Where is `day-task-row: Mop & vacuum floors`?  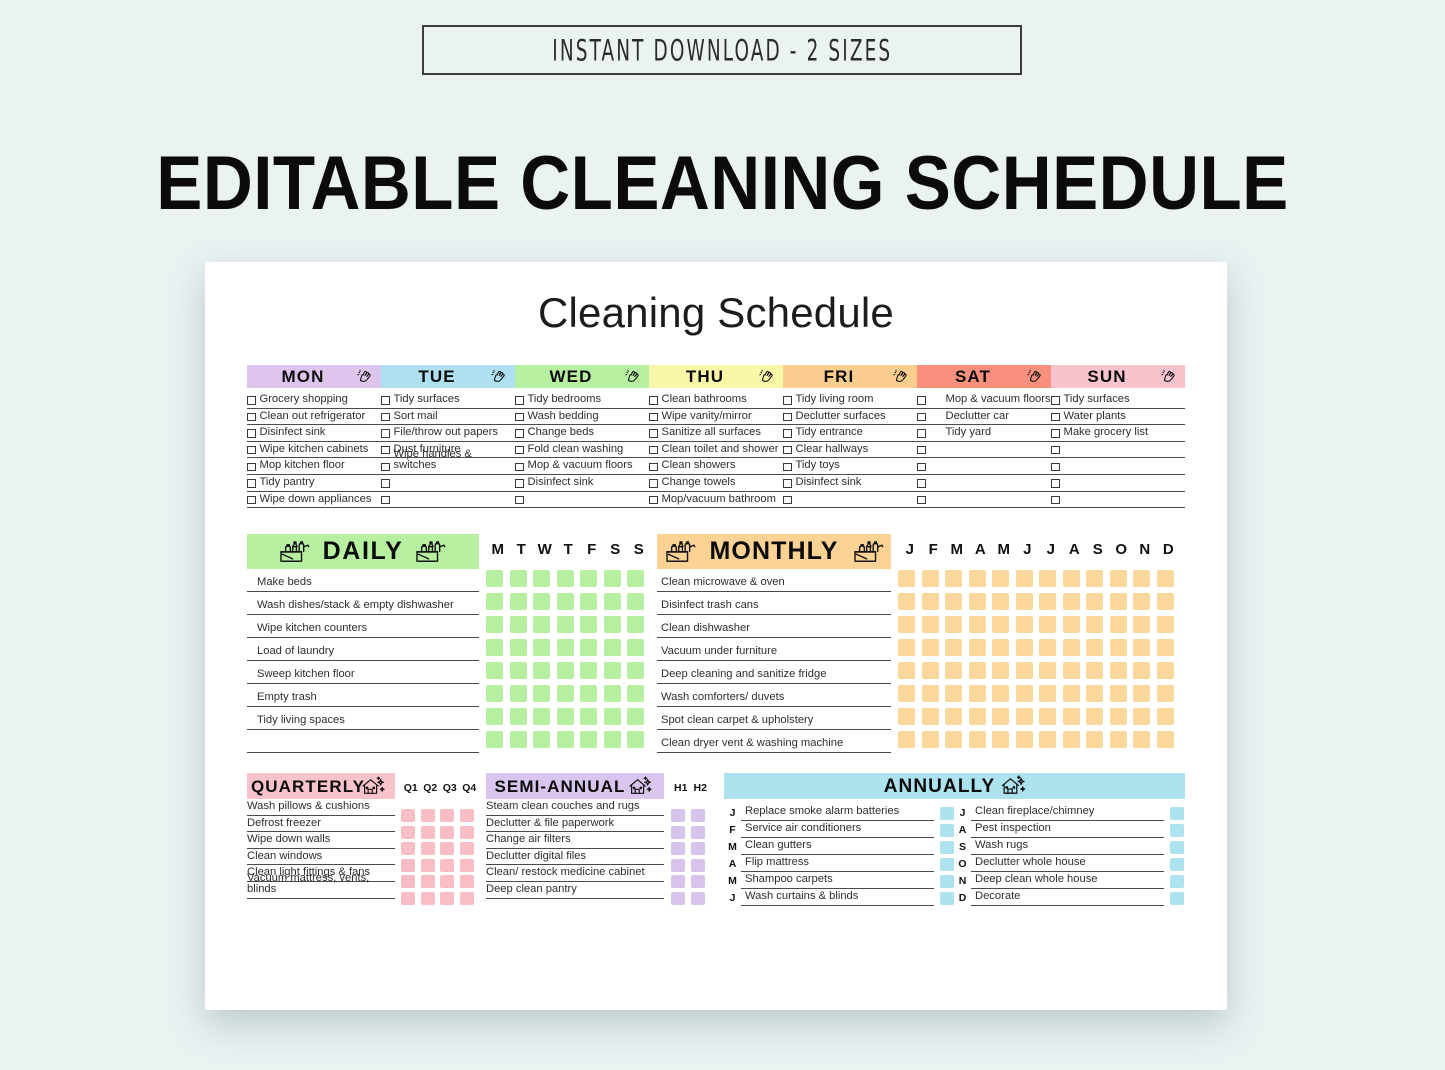
day-task-row: Mop & vacuum floors is located at coordinates (984, 400).